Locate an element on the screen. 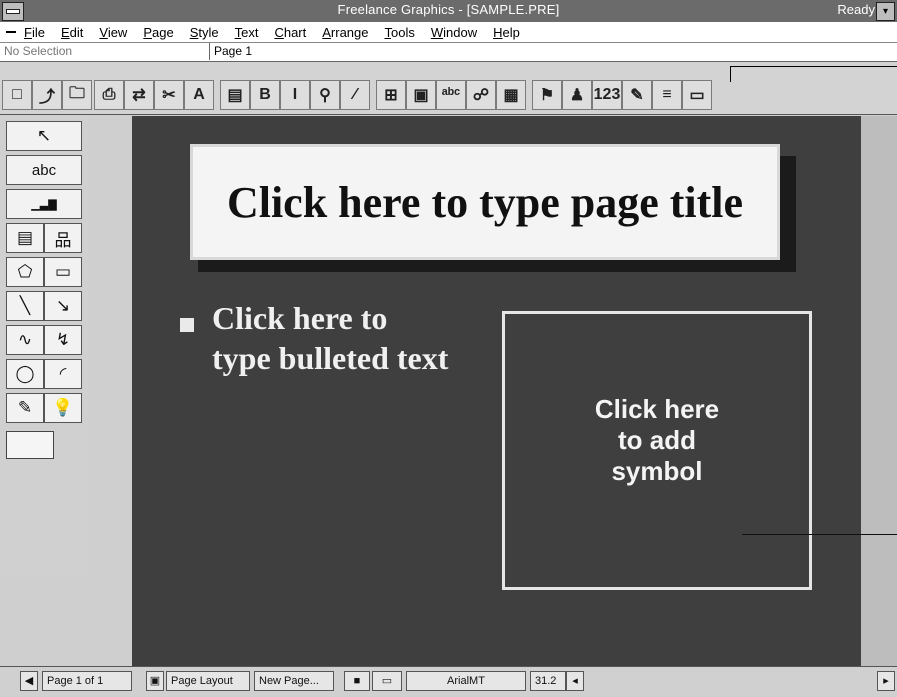  font-selector: ArialMT is located at coordinates (466, 681).